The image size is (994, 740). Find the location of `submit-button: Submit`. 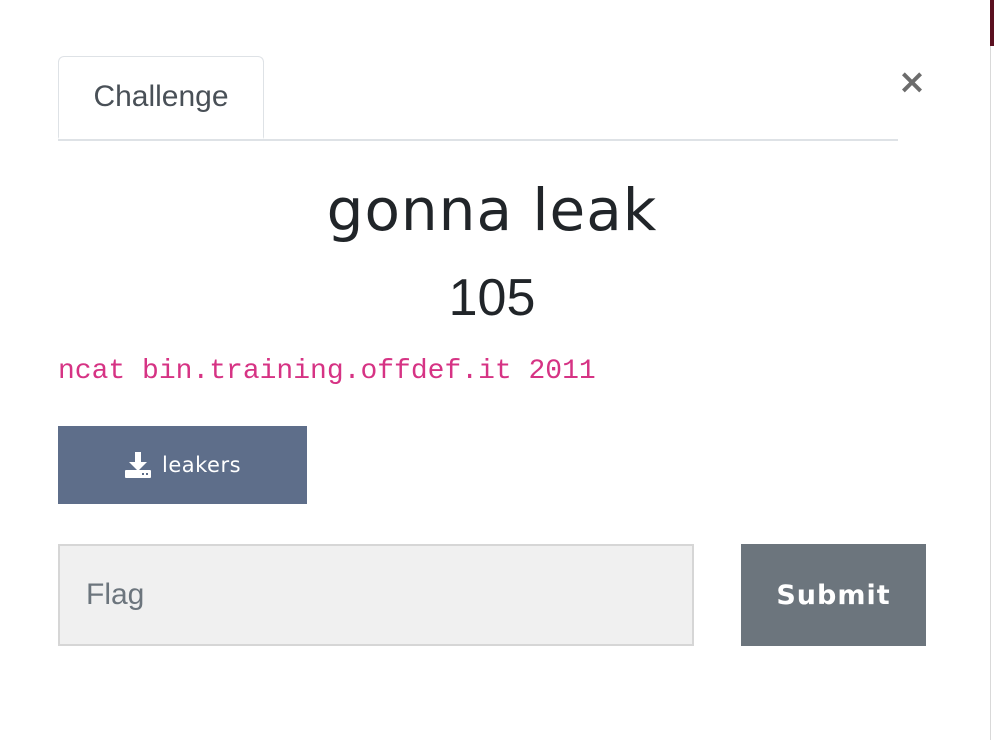

submit-button: Submit is located at coordinates (833, 595).